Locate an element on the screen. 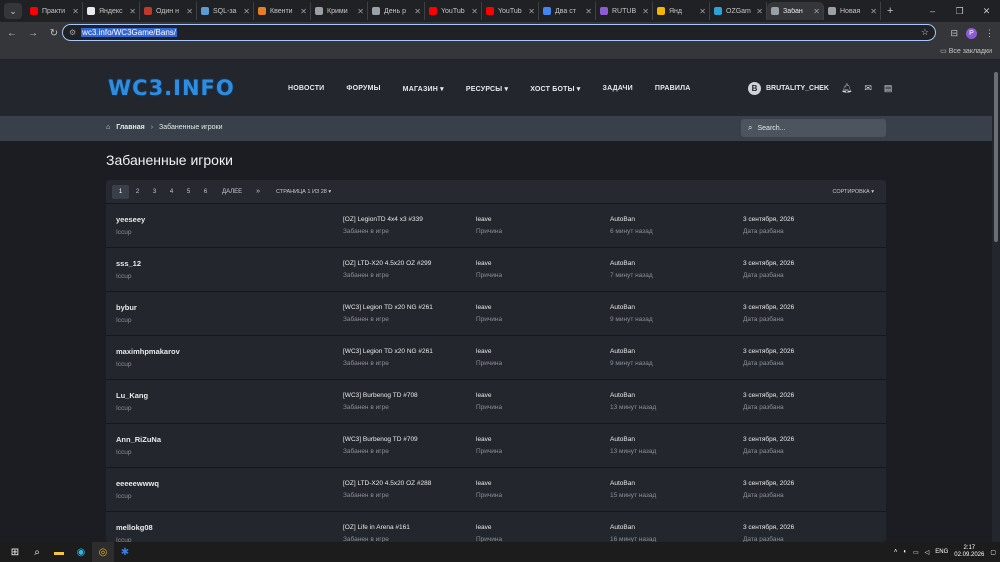  page-jump-dropdown: СТРАНИЦА 1 ИЗ 28 ▾ is located at coordinates (303, 192).